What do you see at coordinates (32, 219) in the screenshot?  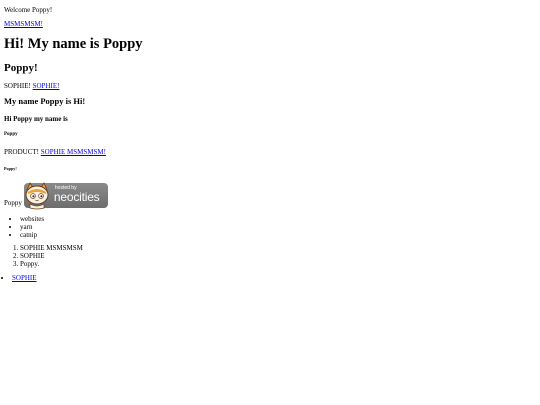 I see `list-item: websites` at bounding box center [32, 219].